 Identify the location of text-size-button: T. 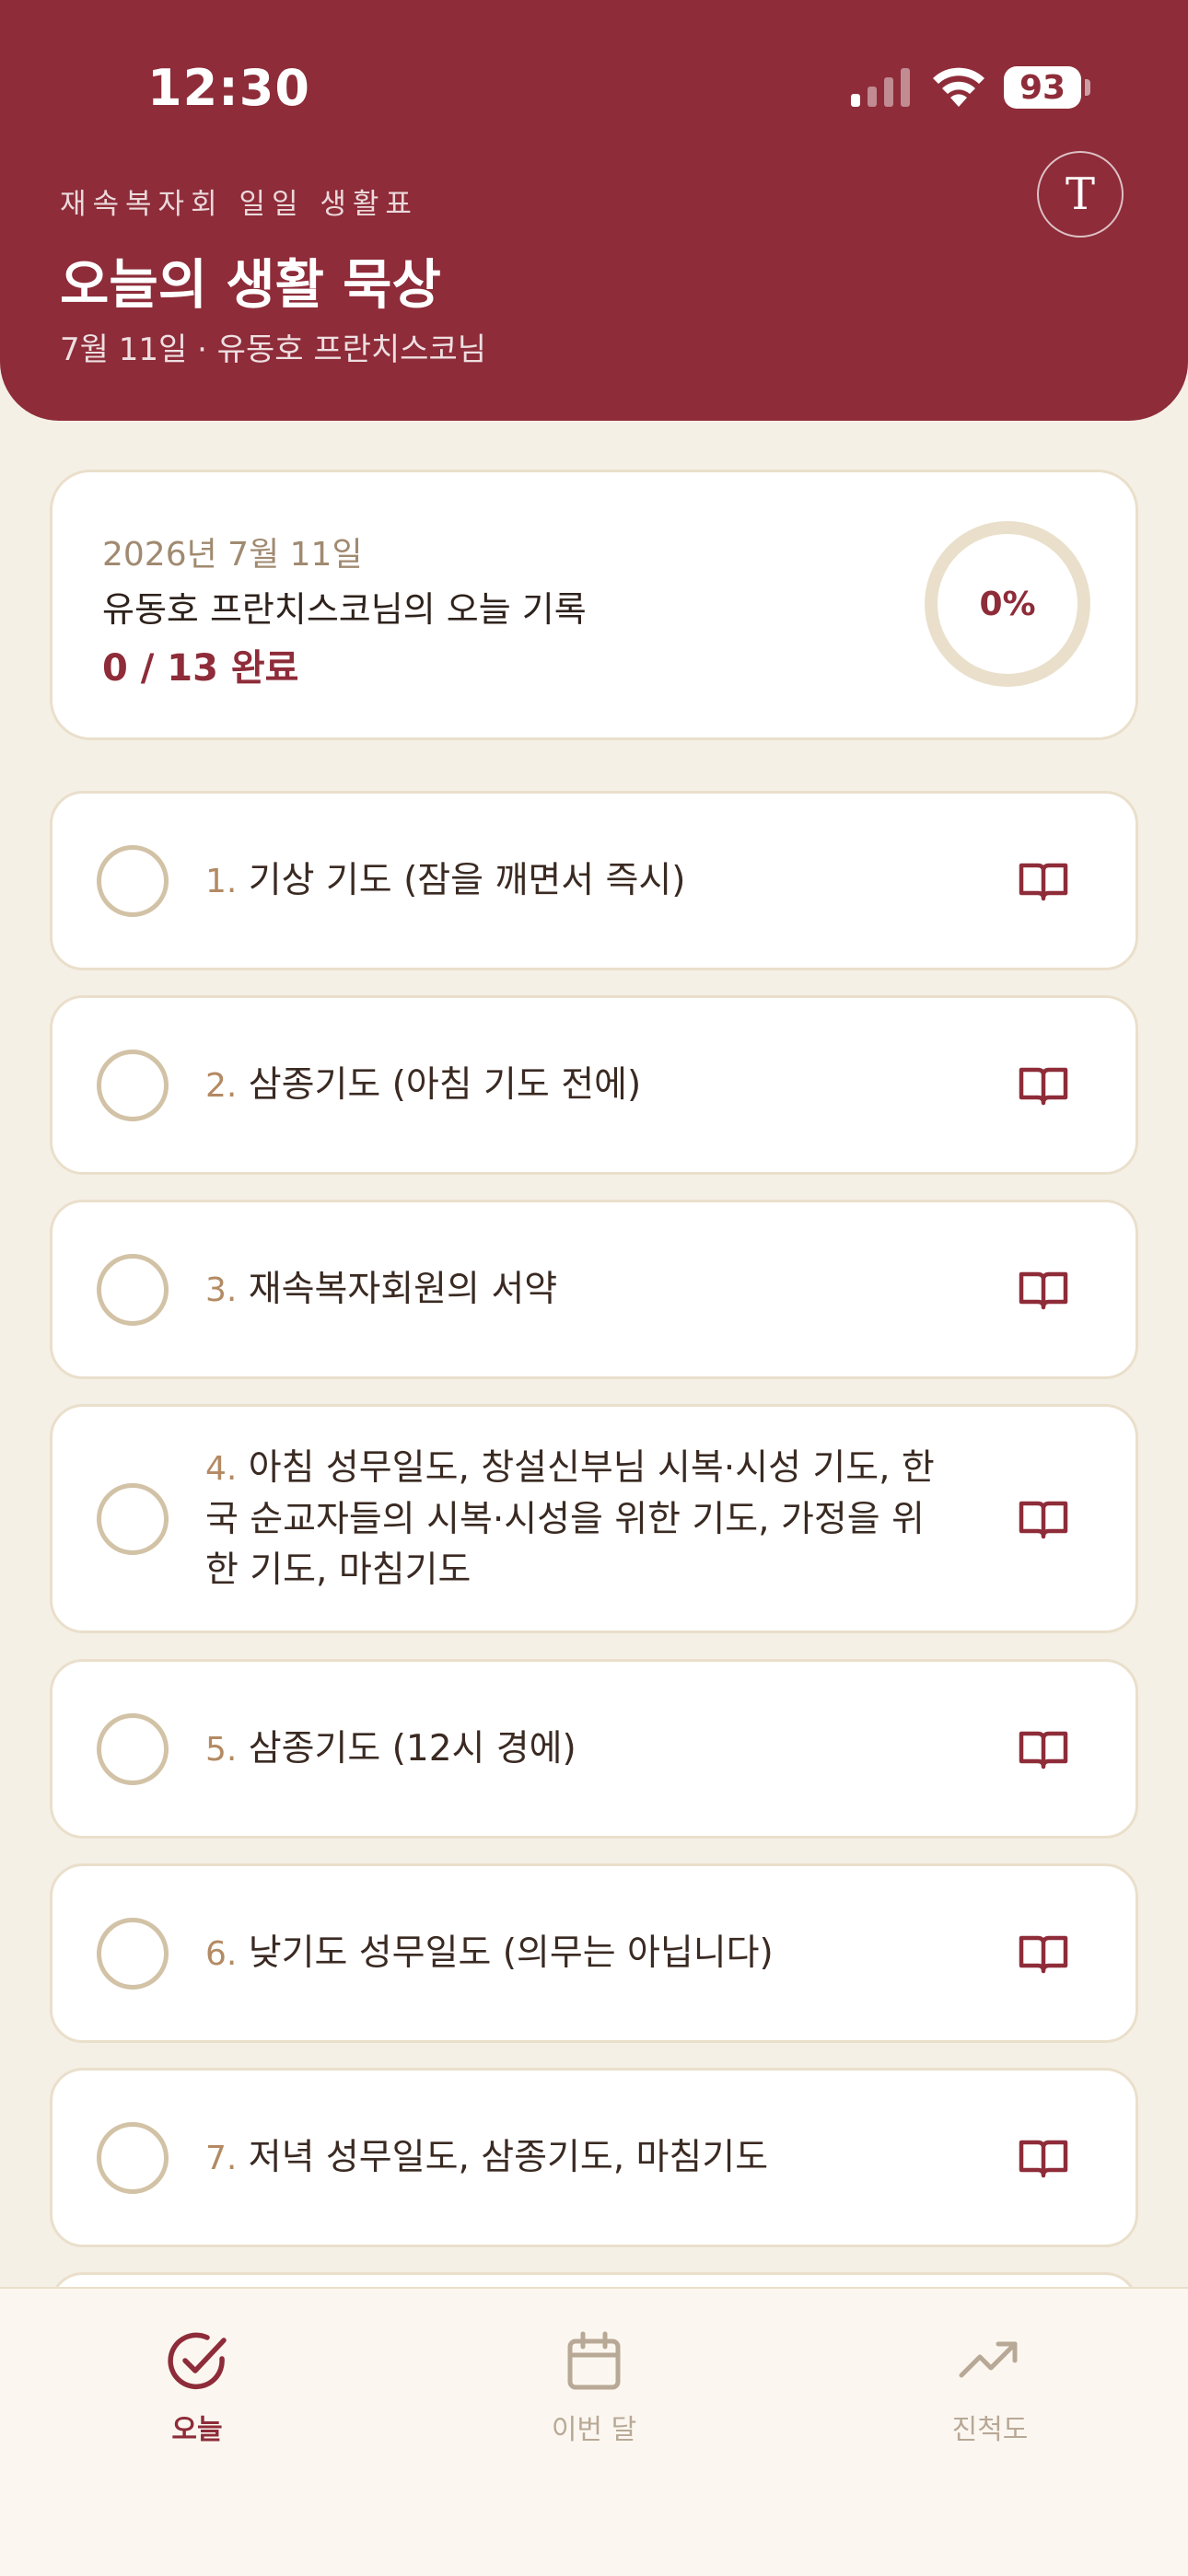
(1080, 194).